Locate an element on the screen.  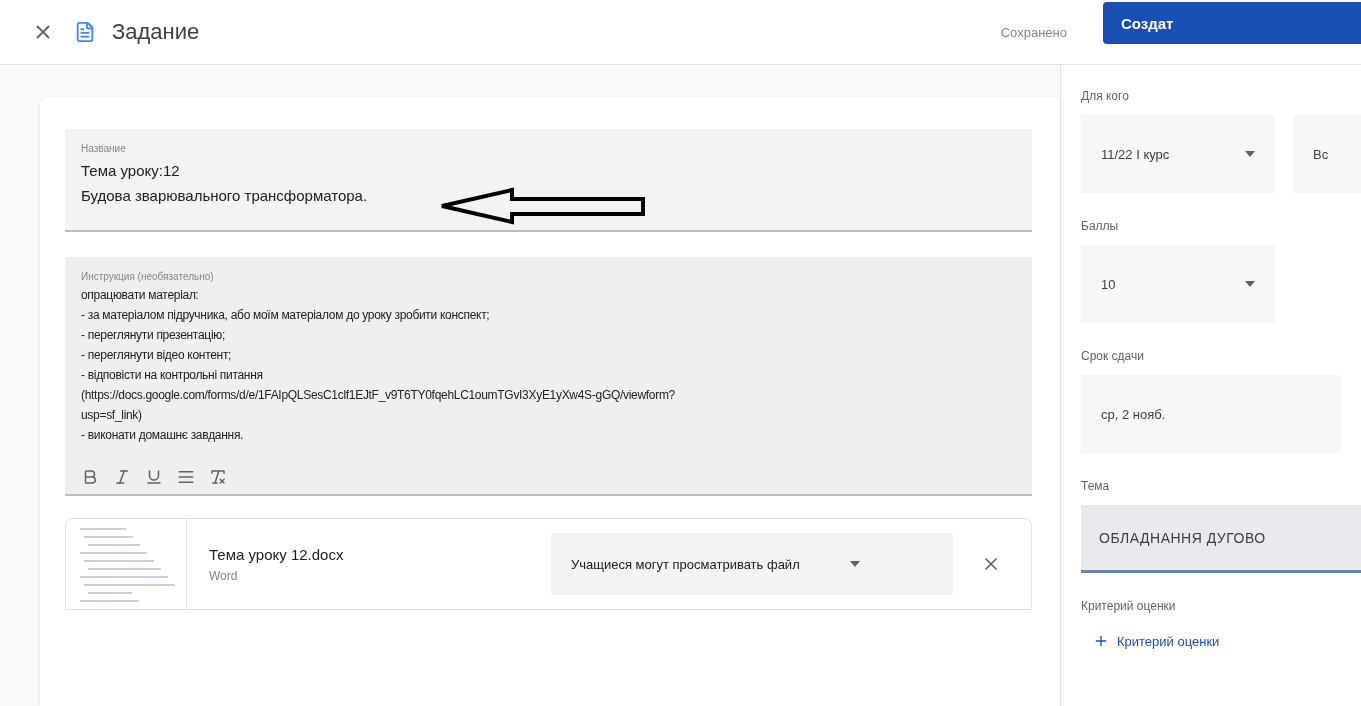
instruction-text: - відповісти на контрольні питання is located at coordinates (172, 375).